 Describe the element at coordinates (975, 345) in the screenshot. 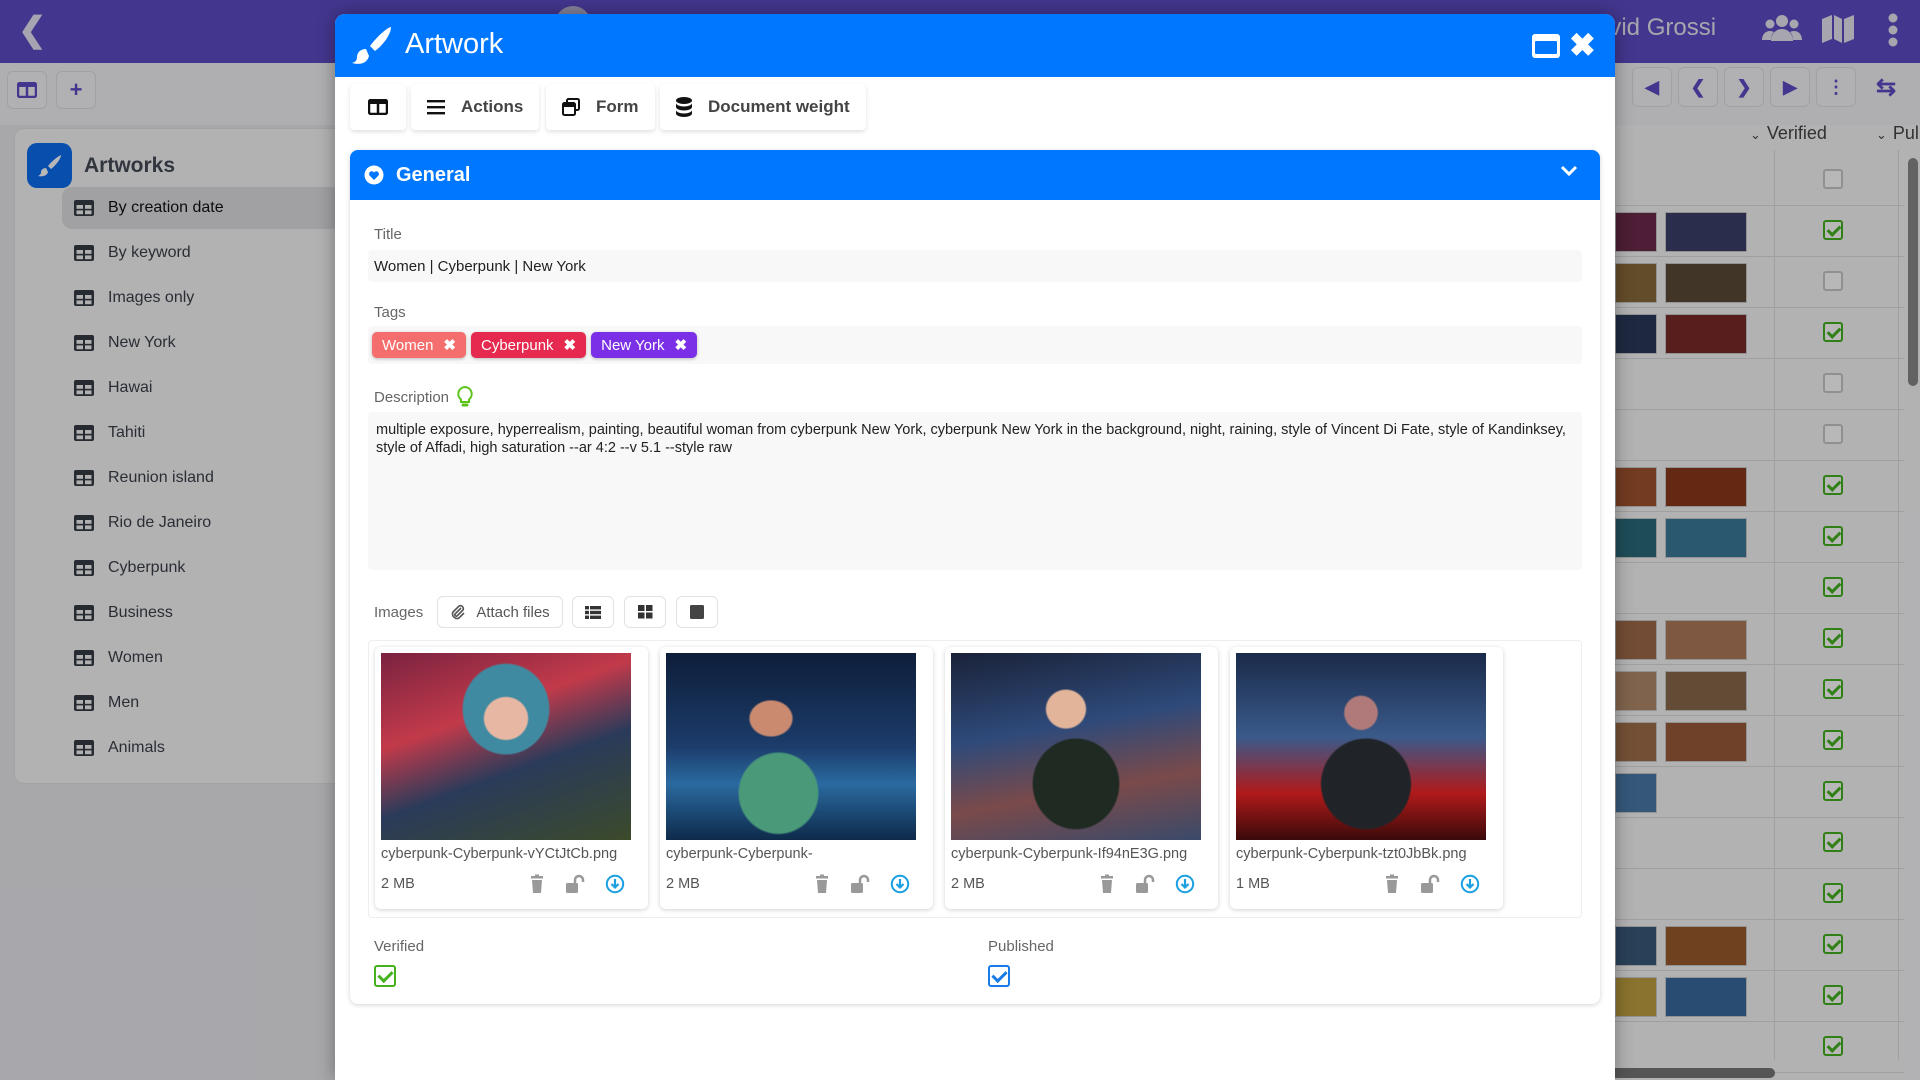

I see `tags-input: Women ✖ Cyberpunk ✖ New York ✖` at that location.